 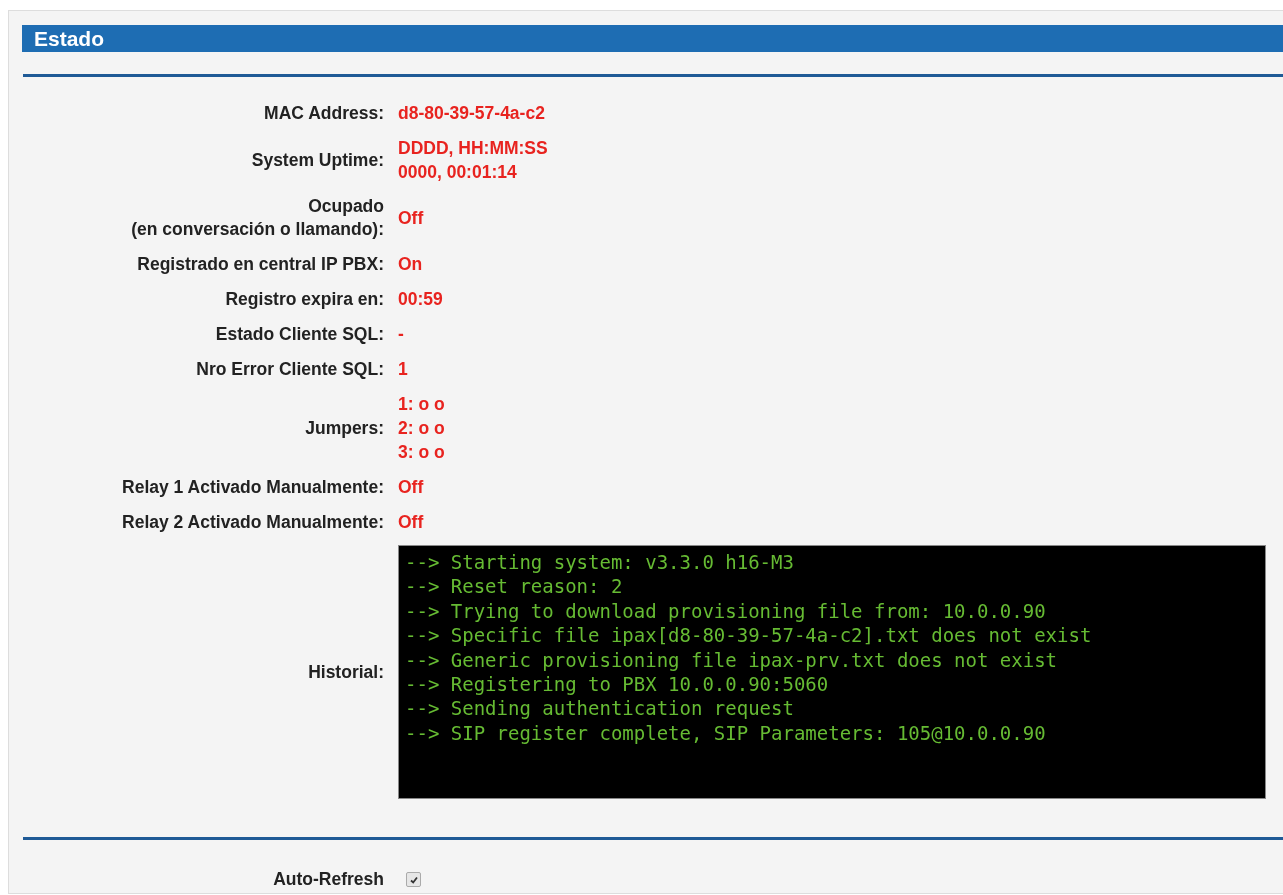 What do you see at coordinates (514, 586) in the screenshot?
I see `log-line: --> Reset reason: 2` at bounding box center [514, 586].